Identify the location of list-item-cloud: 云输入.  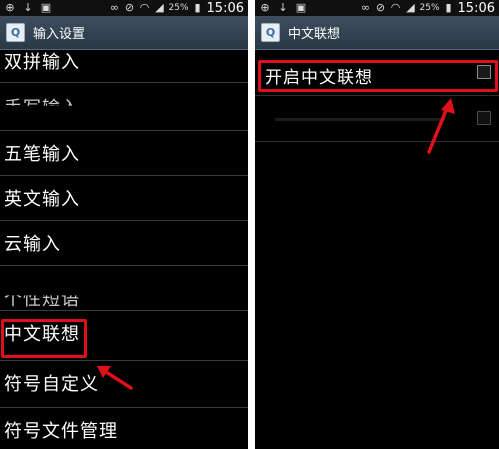
(124, 243).